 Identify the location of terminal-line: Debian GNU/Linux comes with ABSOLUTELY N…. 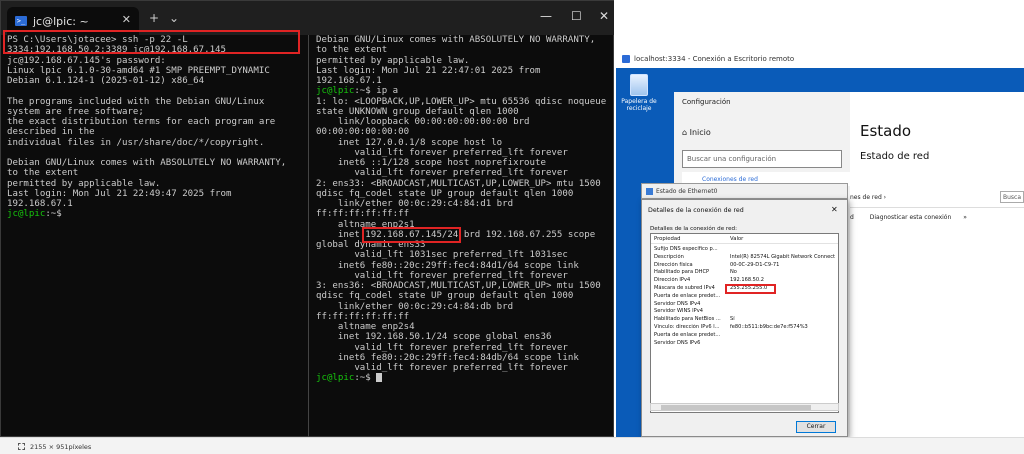
(458, 45).